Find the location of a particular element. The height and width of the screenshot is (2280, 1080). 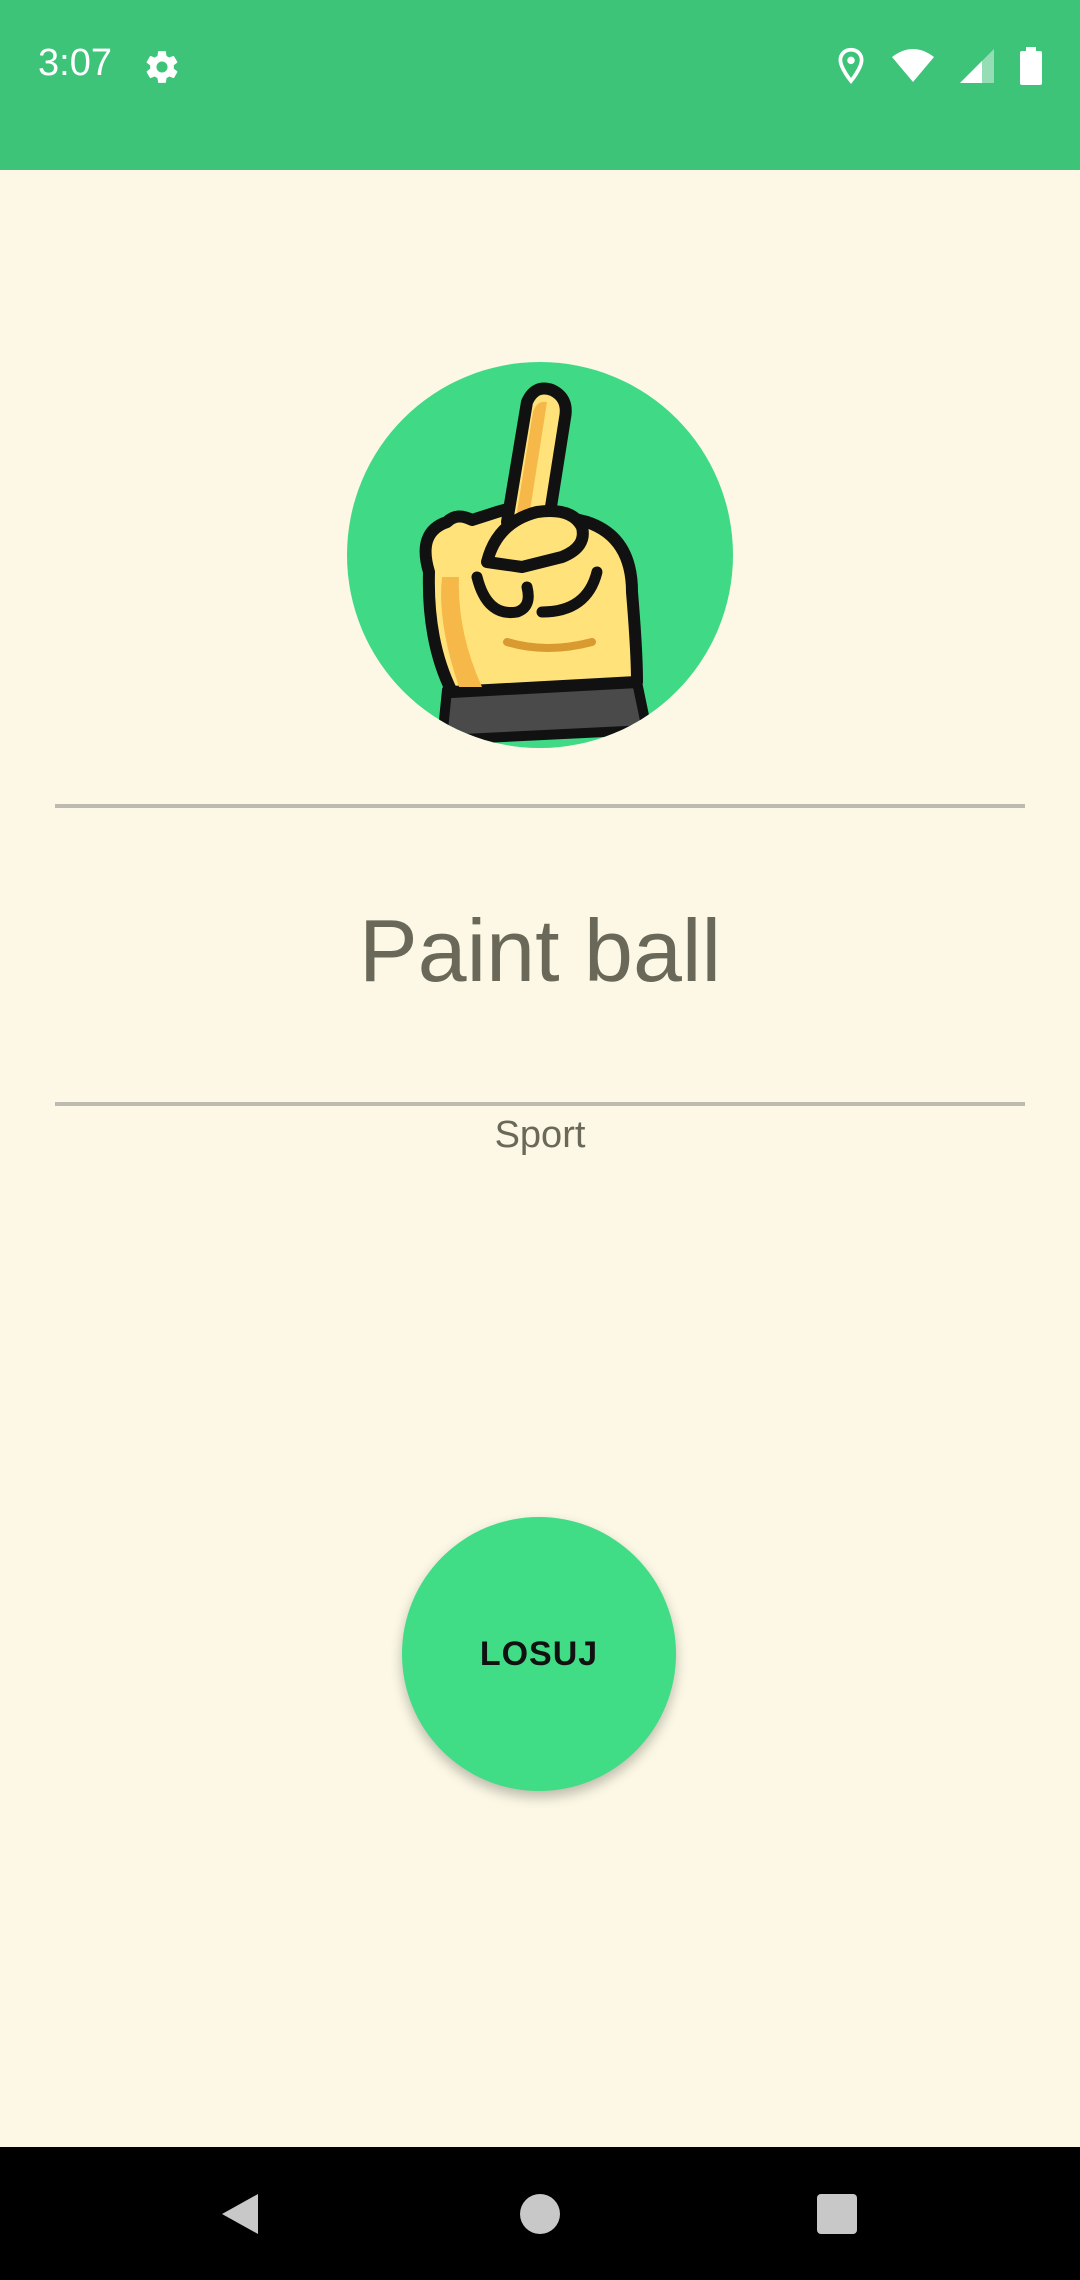

location-icon is located at coordinates (851, 66).